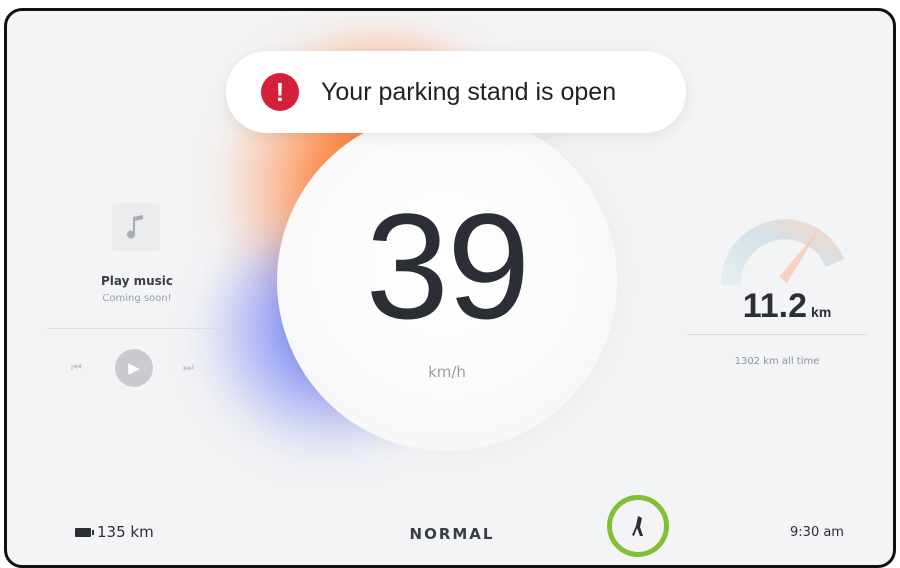  Describe the element at coordinates (76, 367) in the screenshot. I see `previous-icon: ⏮` at that location.